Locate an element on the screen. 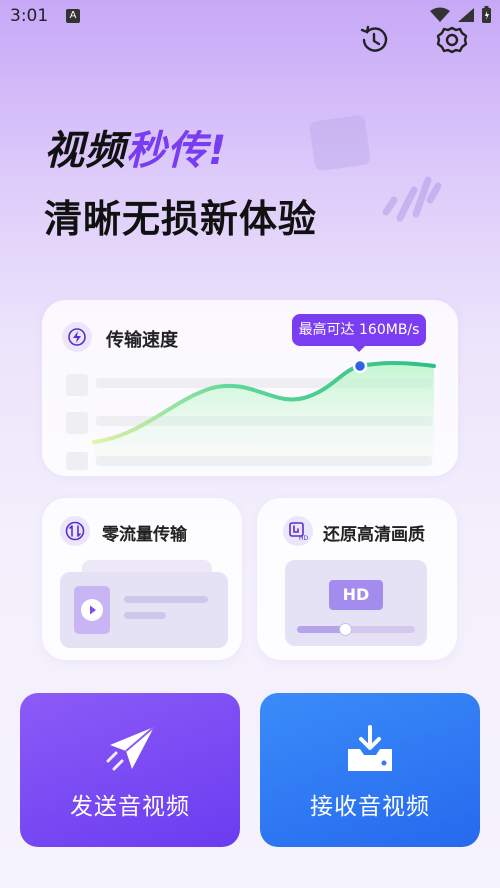  send-media-label: 发送音视频 is located at coordinates (130, 807).